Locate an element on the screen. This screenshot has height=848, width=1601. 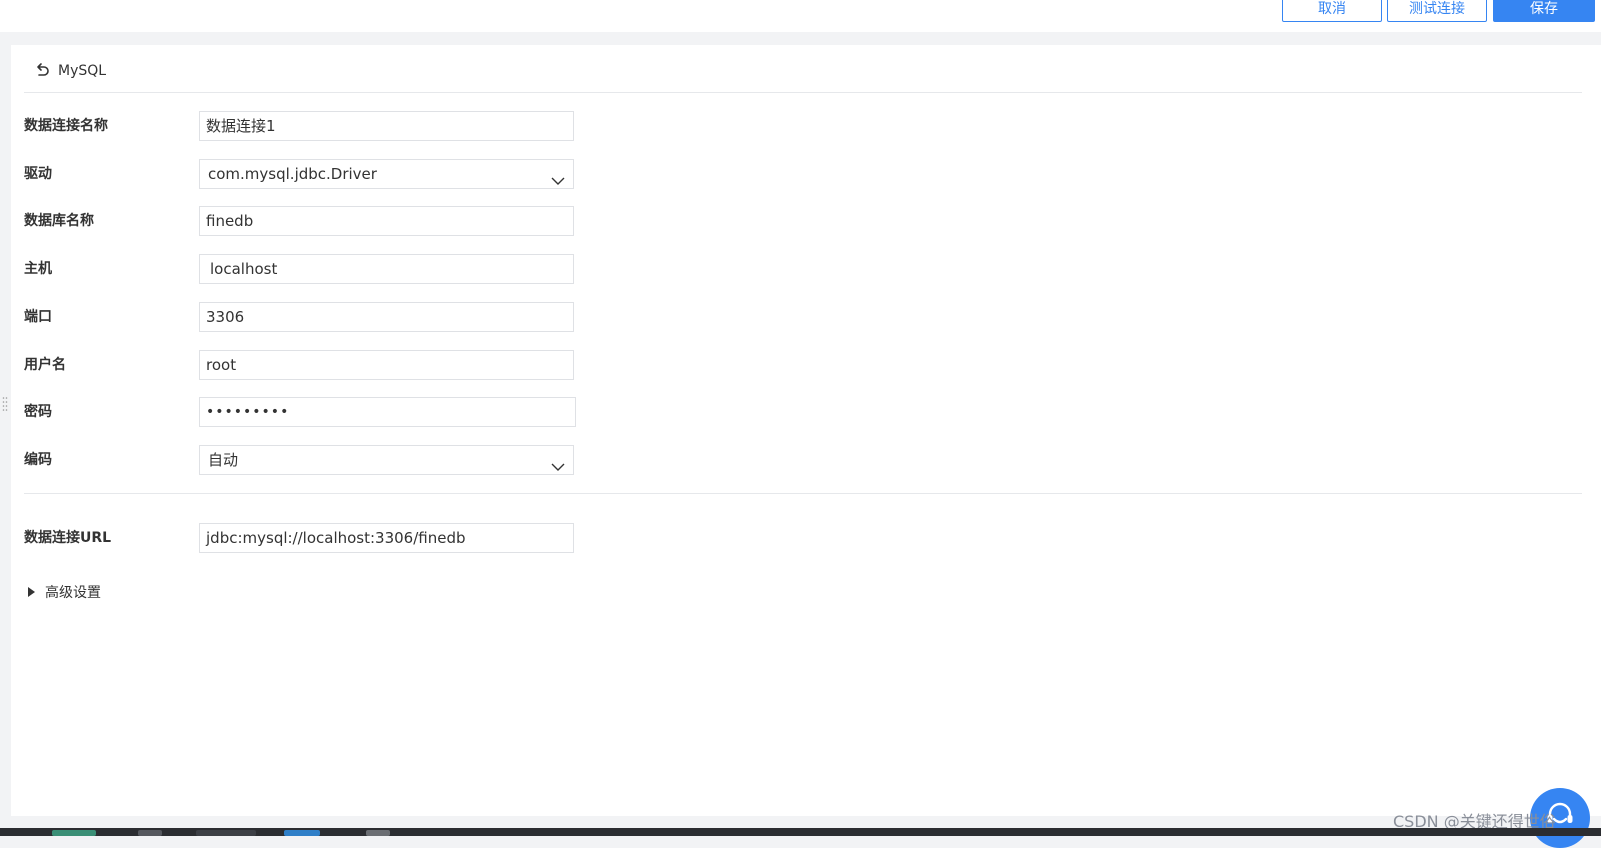
password-input: ••••••••• is located at coordinates (387, 412).